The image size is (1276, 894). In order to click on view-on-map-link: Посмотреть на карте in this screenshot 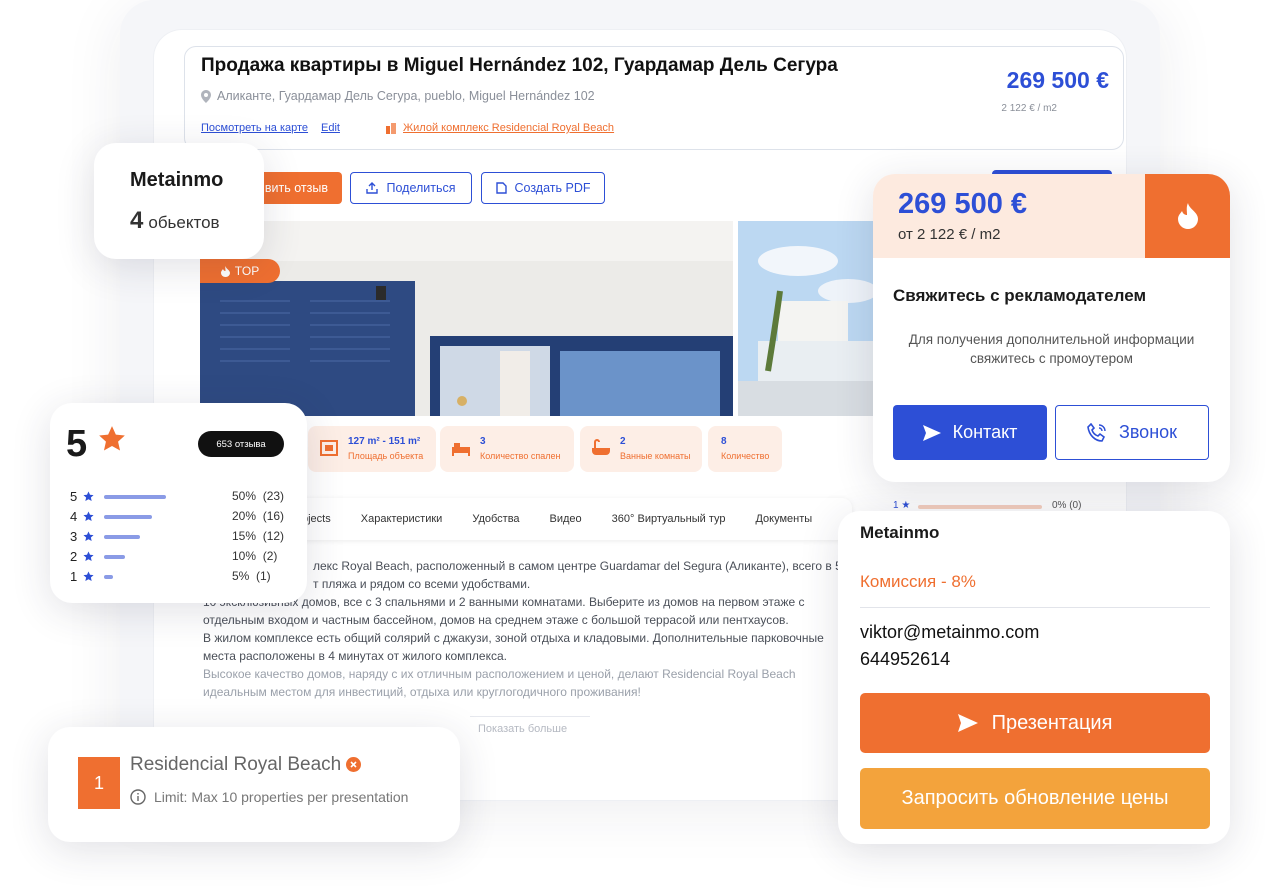, I will do `click(254, 128)`.